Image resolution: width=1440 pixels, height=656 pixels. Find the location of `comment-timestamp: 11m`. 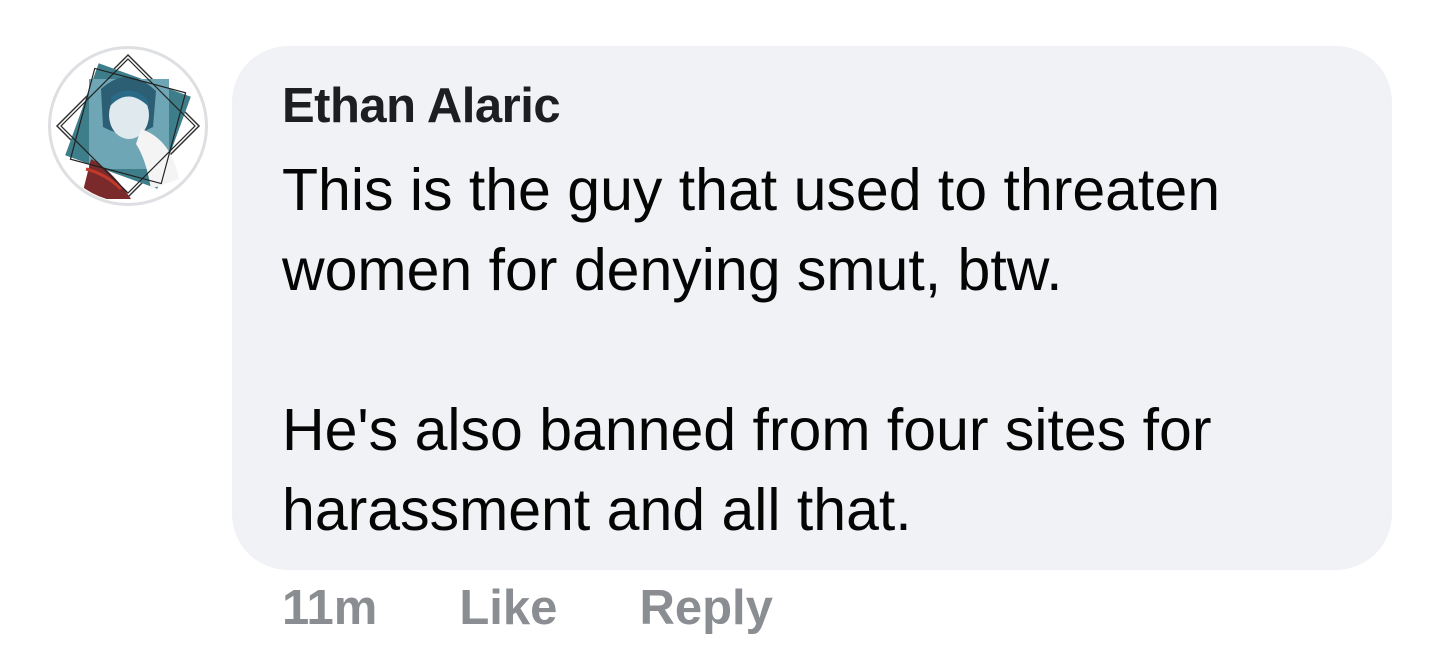

comment-timestamp: 11m is located at coordinates (329, 608).